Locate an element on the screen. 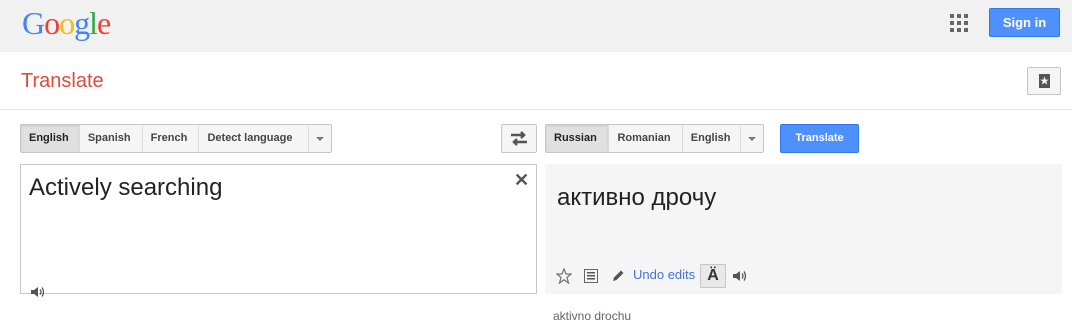 The width and height of the screenshot is (1072, 332). source-lang-dropdown is located at coordinates (320, 138).